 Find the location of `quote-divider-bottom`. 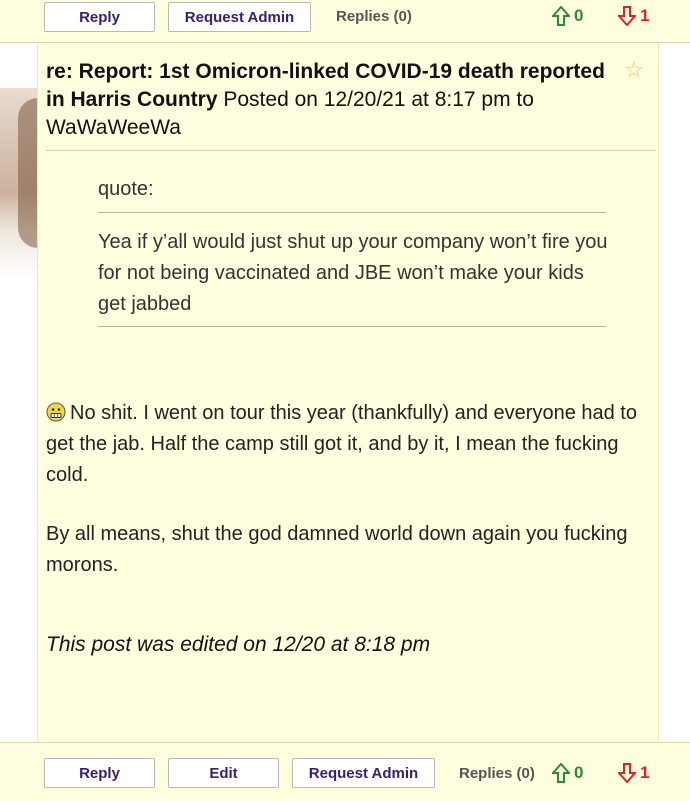

quote-divider-bottom is located at coordinates (352, 326).